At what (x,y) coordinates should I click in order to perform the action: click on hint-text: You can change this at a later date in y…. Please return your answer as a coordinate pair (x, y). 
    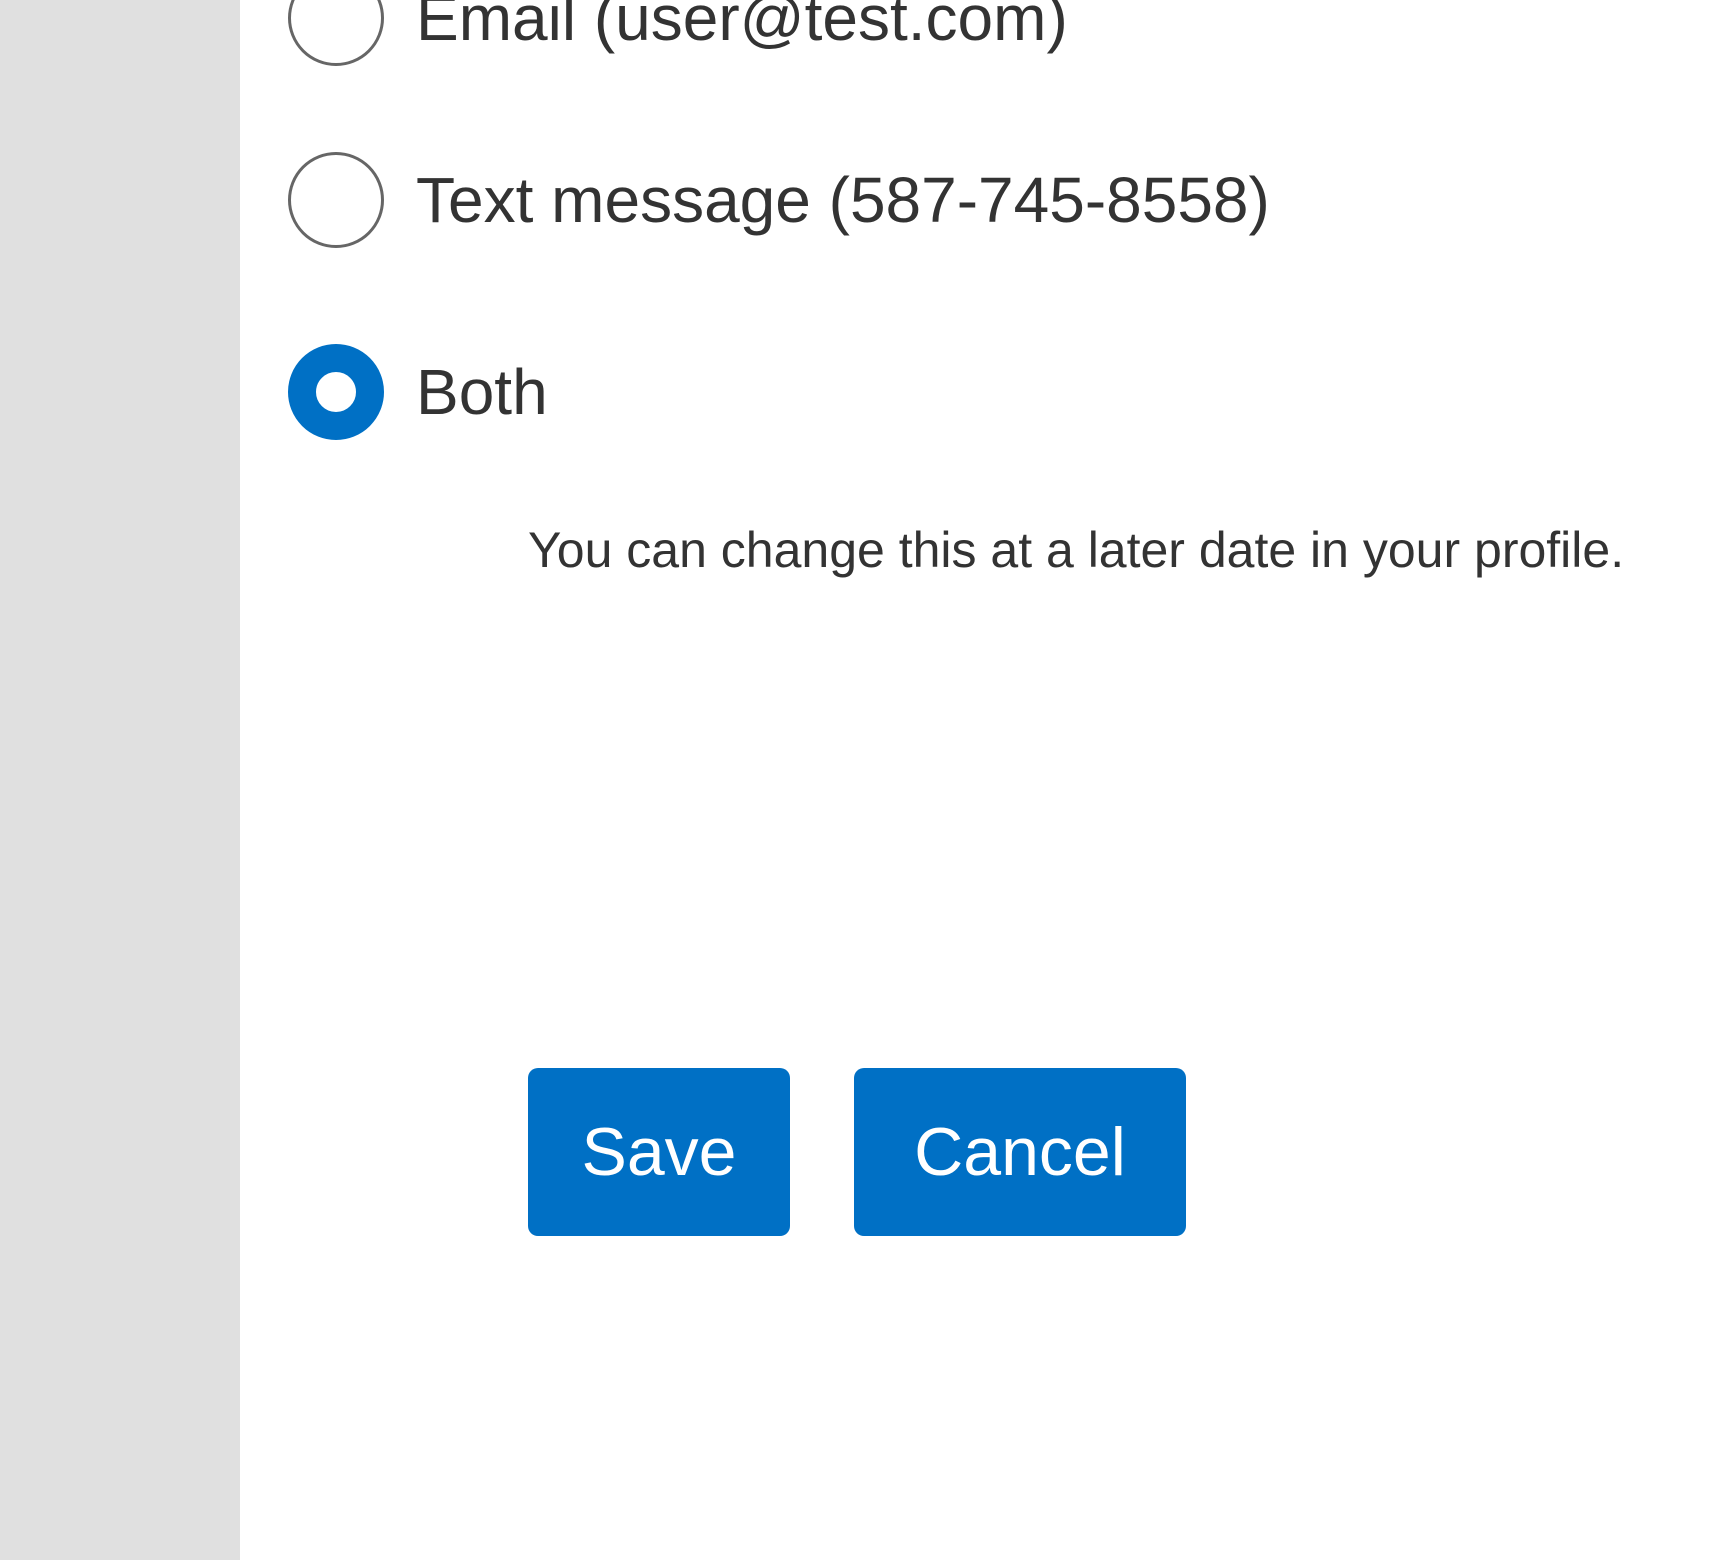
    Looking at the image, I should click on (1076, 550).